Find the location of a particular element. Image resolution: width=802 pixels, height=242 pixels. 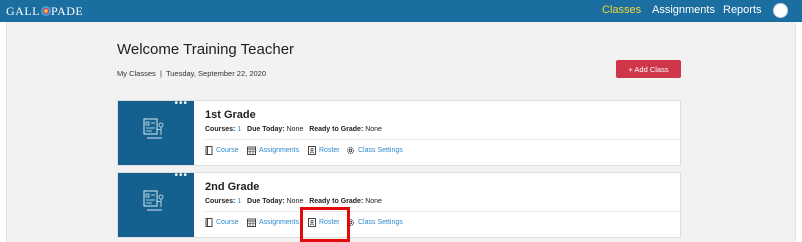

add-class-button: + Add Class is located at coordinates (648, 69).